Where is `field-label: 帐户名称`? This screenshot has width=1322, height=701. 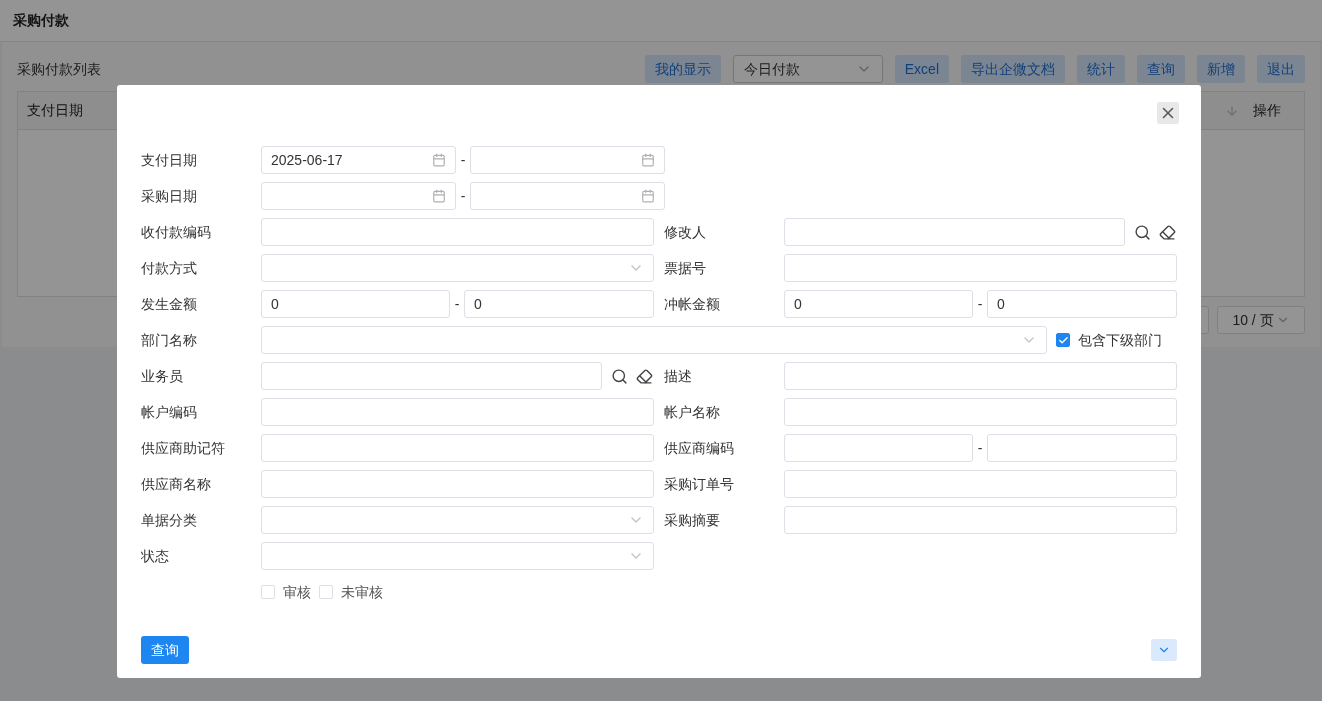
field-label: 帐户名称 is located at coordinates (692, 412).